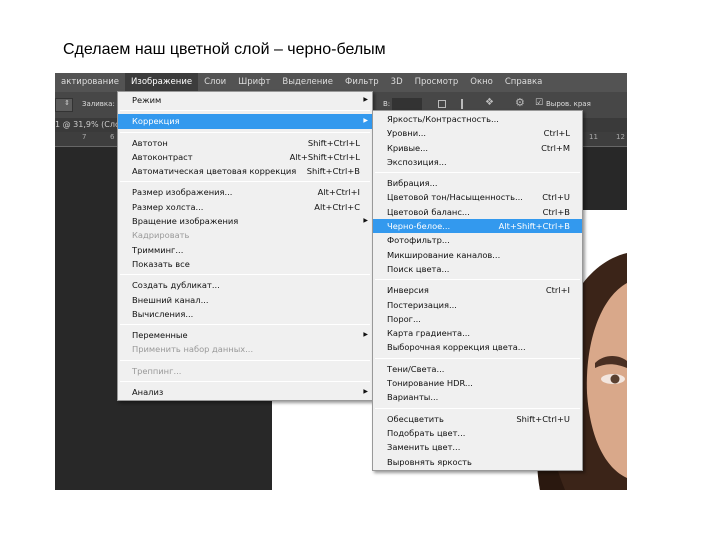  What do you see at coordinates (214, 171) in the screenshot?
I see `menu-item-label: Автоматическая цветовая коррекция` at bounding box center [214, 171].